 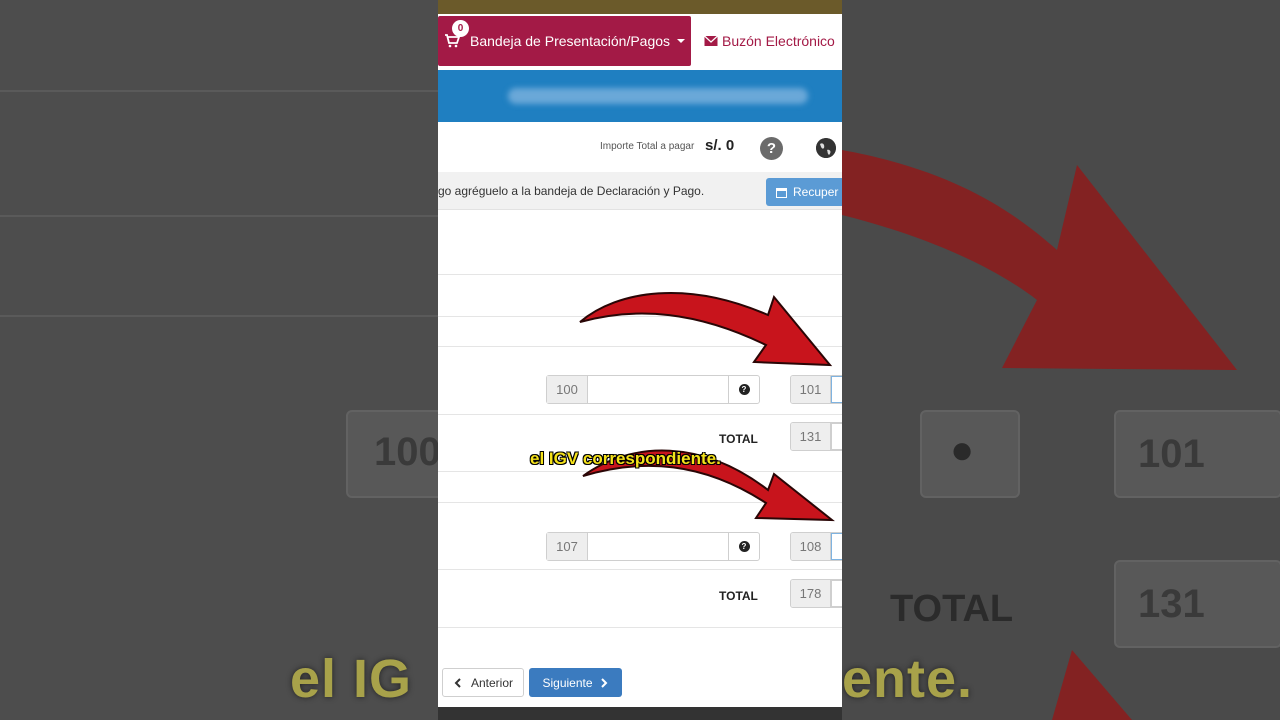 I want to click on bg-caption-left: el IG, so click(x=351, y=679).